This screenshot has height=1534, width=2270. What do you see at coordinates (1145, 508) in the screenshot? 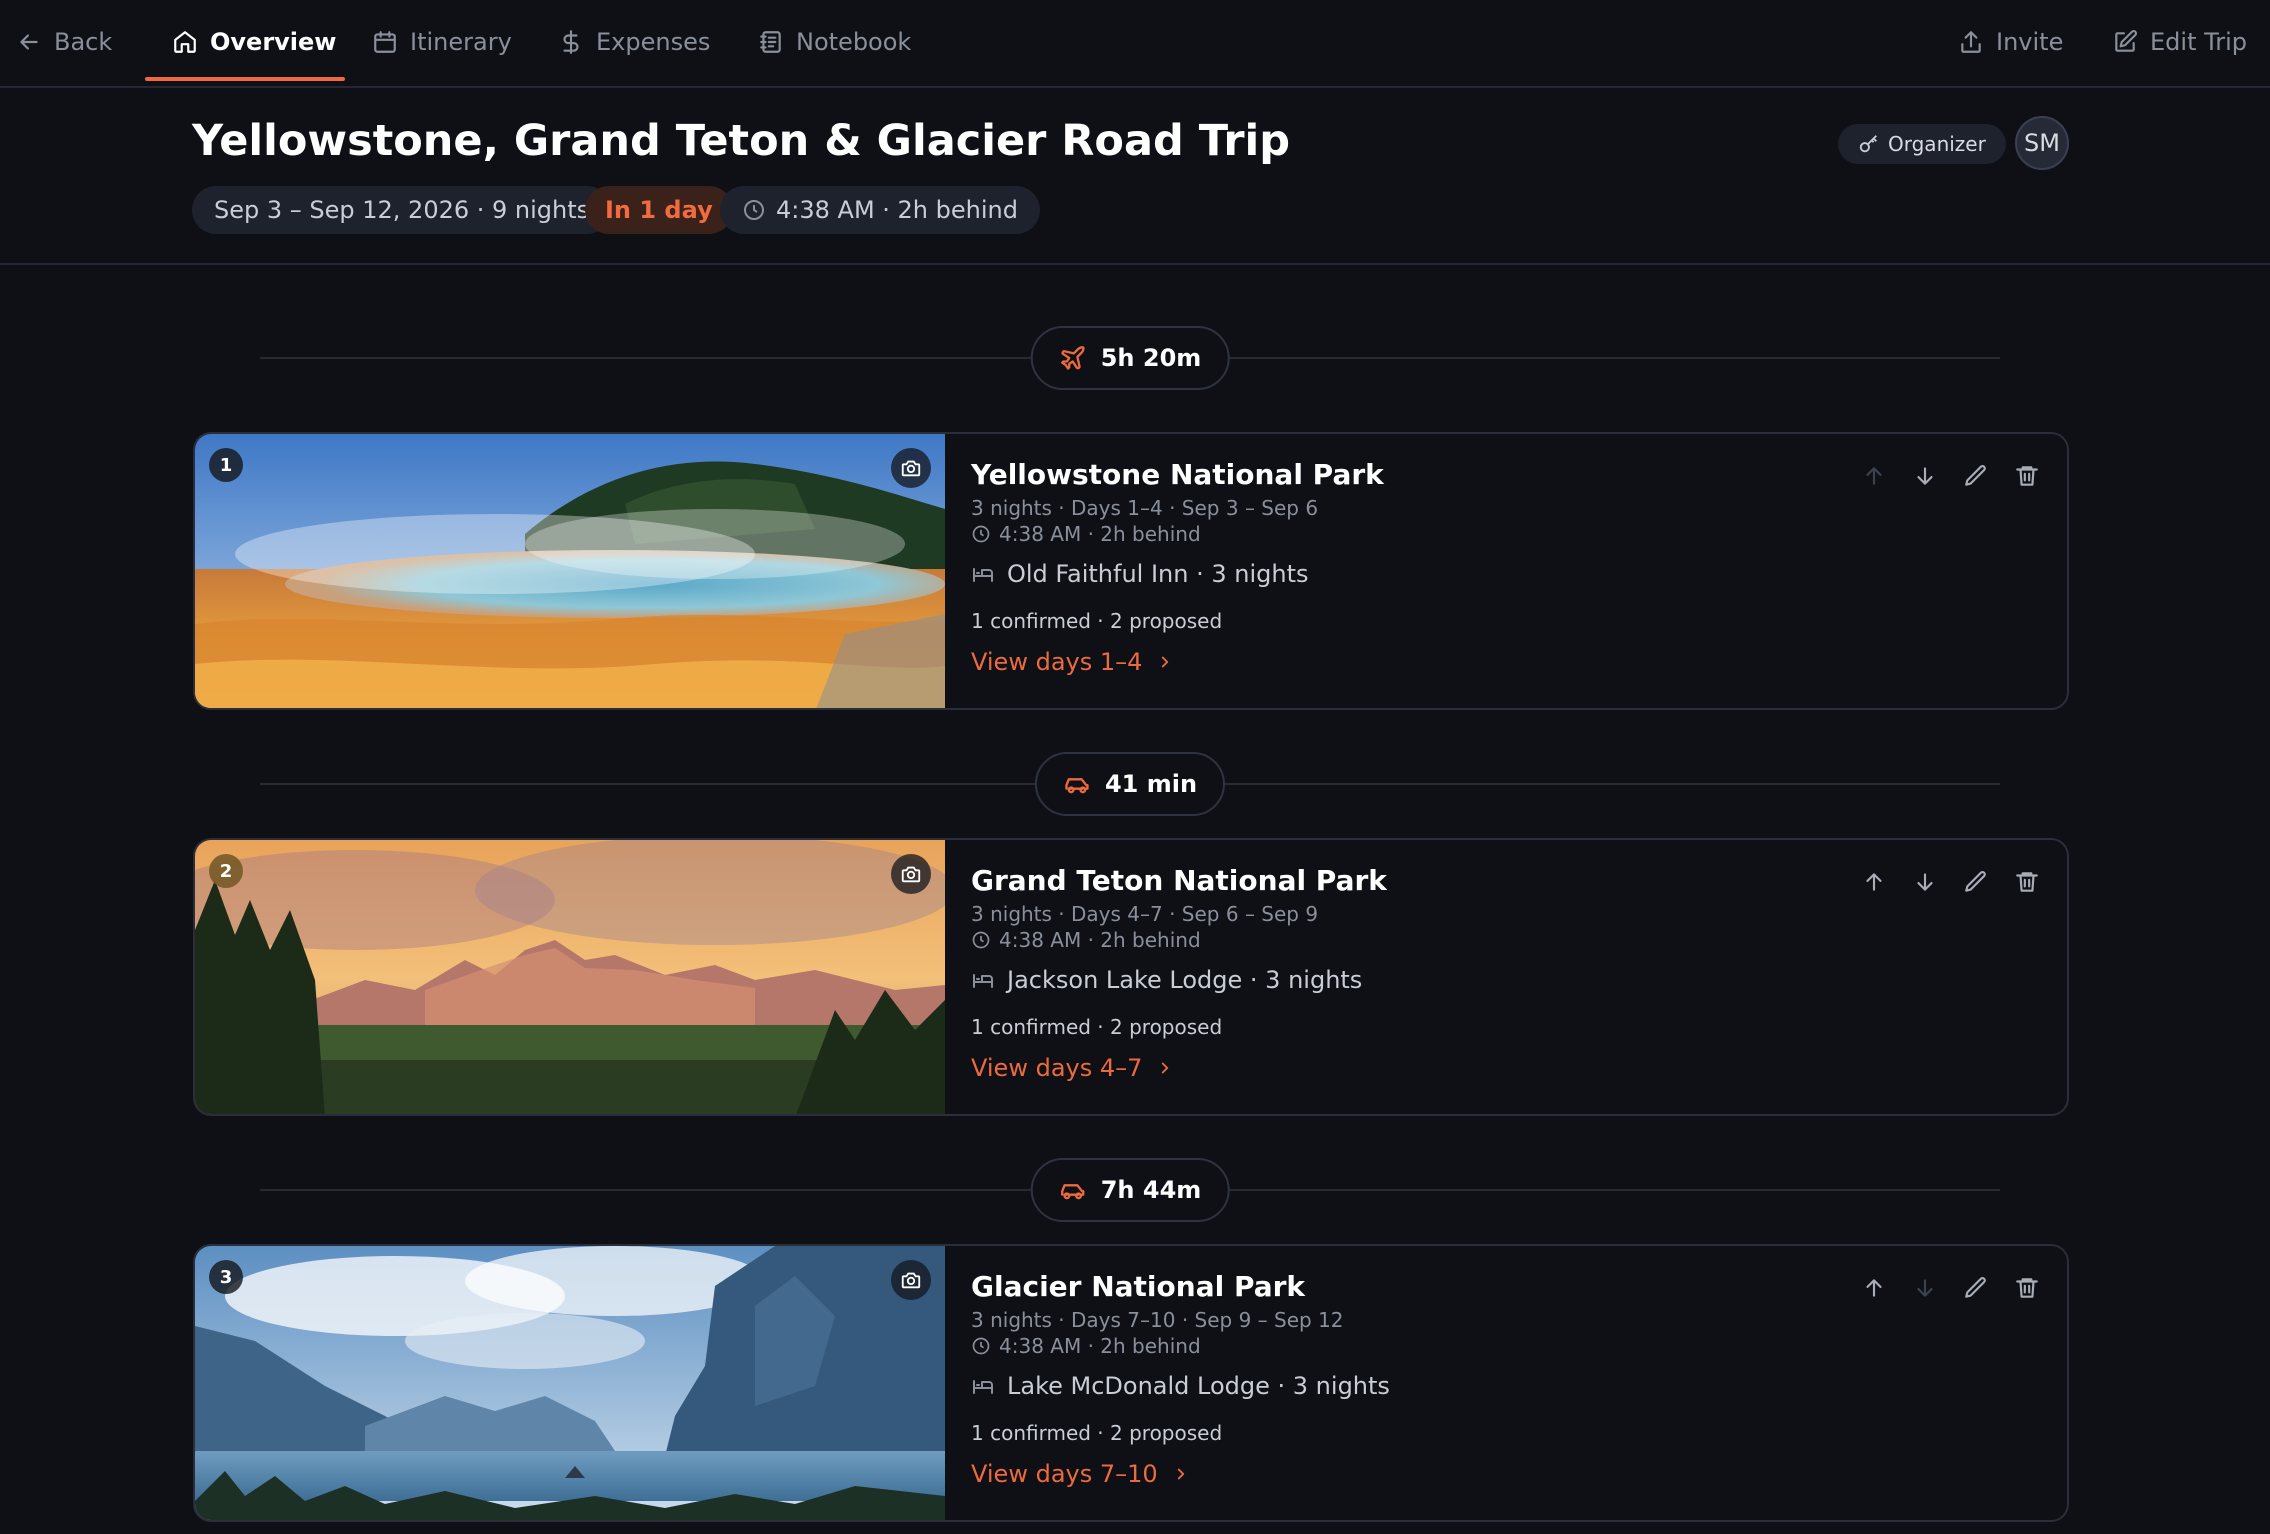
I see `stop-meta: 3 nights · Days 1–4 · Sep 3 – Sep 6` at bounding box center [1145, 508].